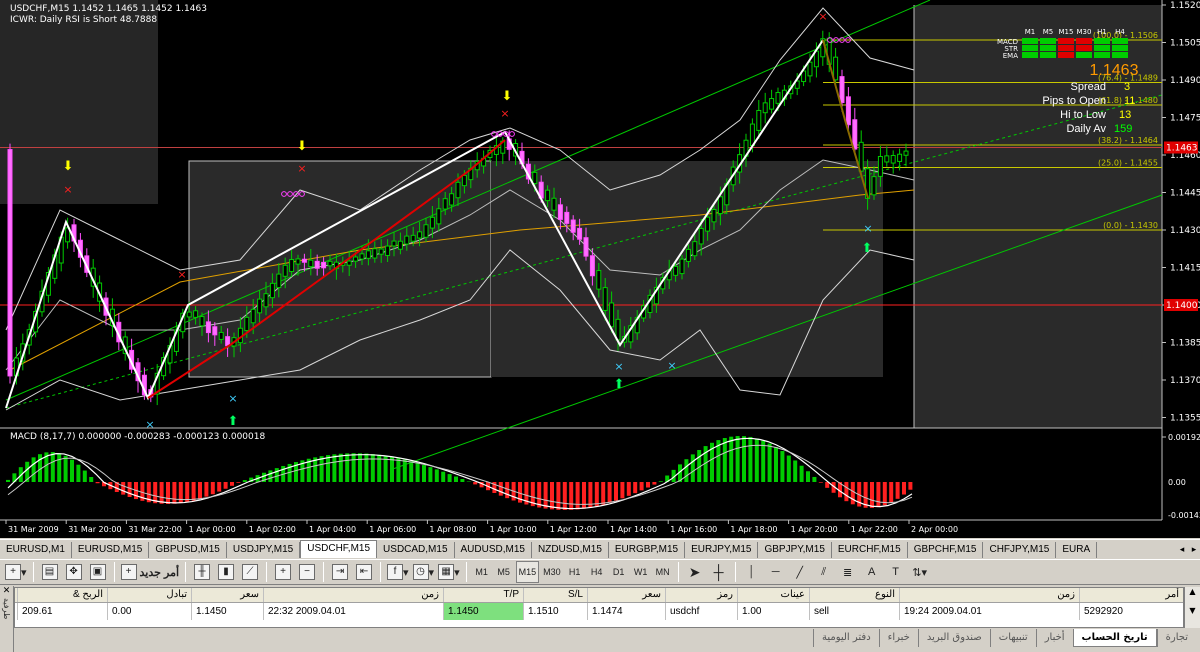  I want to click on horizontal-line-button: ─, so click(776, 572).